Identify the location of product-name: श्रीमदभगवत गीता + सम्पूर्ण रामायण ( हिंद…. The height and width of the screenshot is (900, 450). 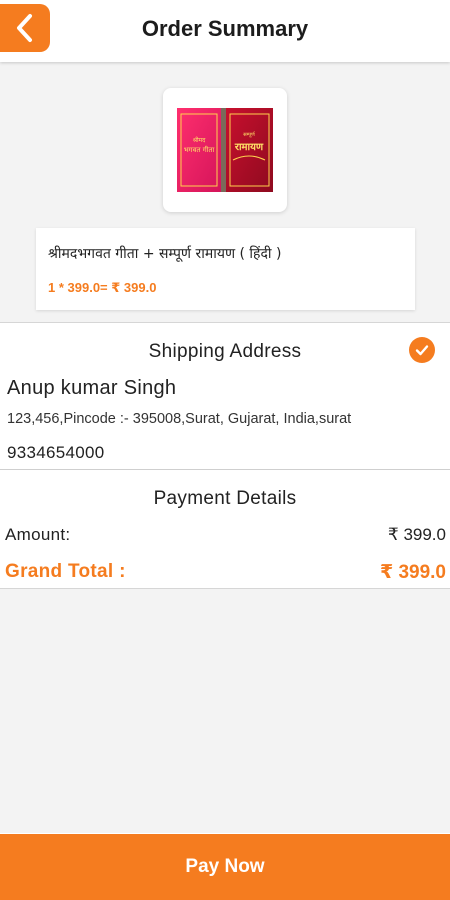
(165, 254).